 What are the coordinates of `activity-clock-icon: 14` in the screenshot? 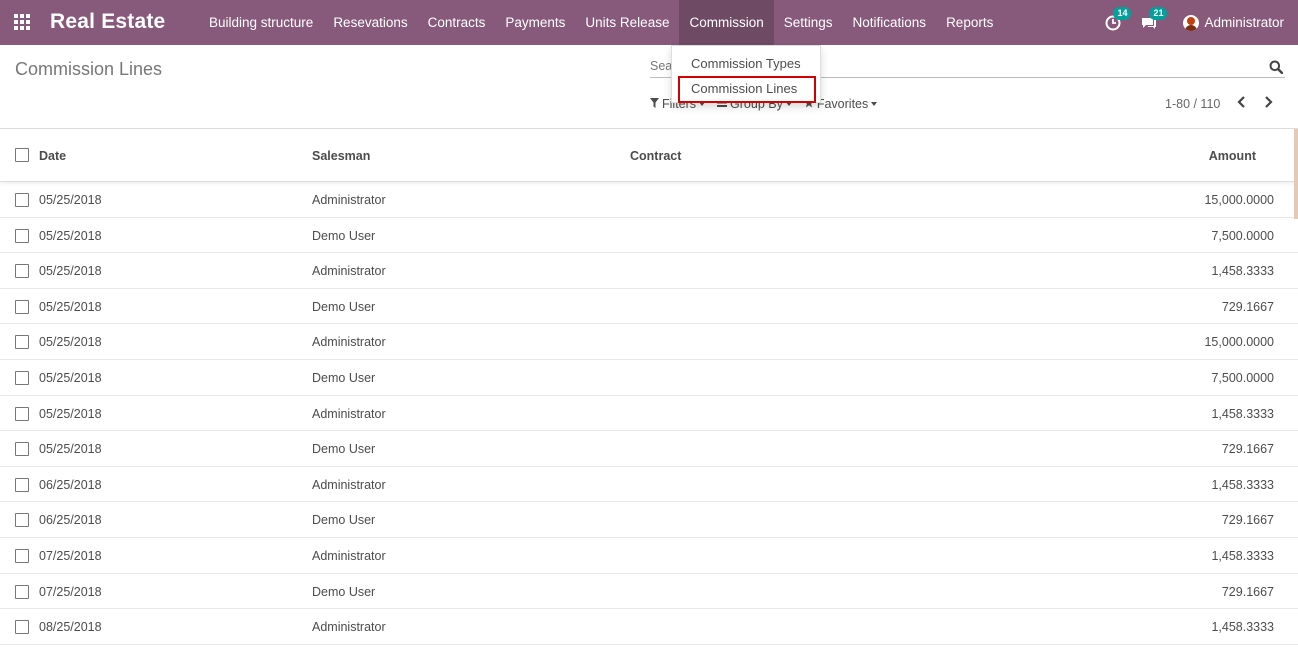 It's located at (1118, 18).